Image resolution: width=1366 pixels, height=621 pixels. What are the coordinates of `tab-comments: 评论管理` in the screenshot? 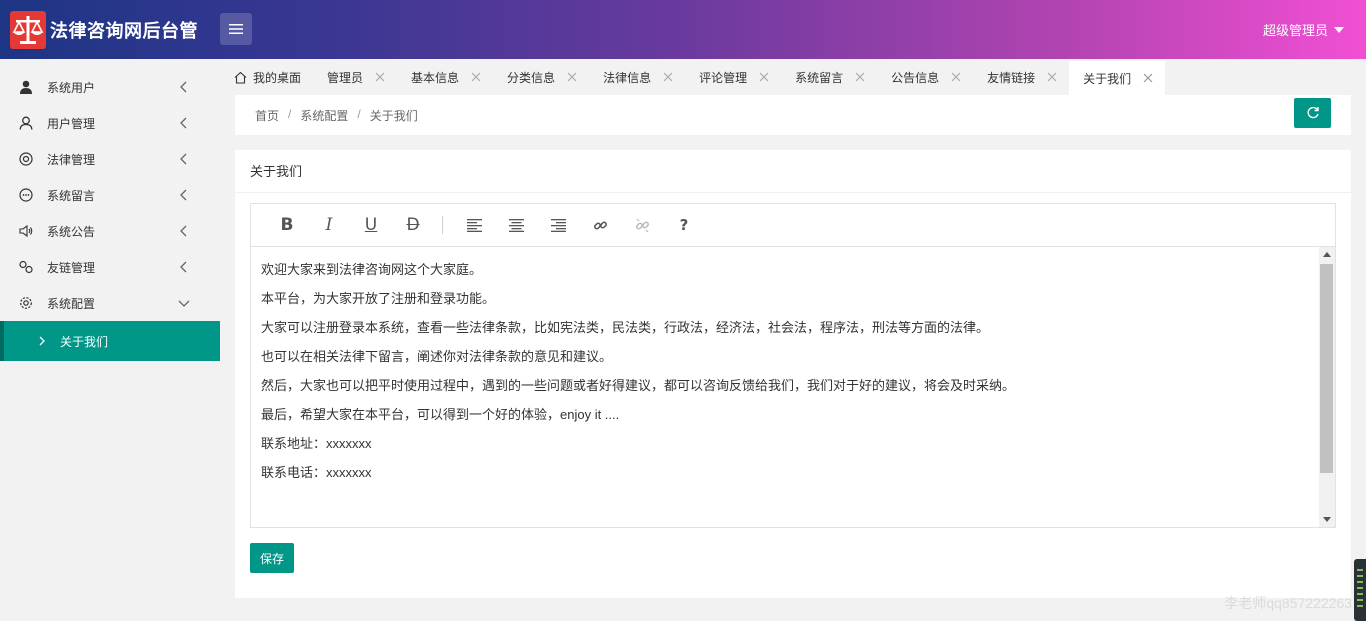 It's located at (733, 77).